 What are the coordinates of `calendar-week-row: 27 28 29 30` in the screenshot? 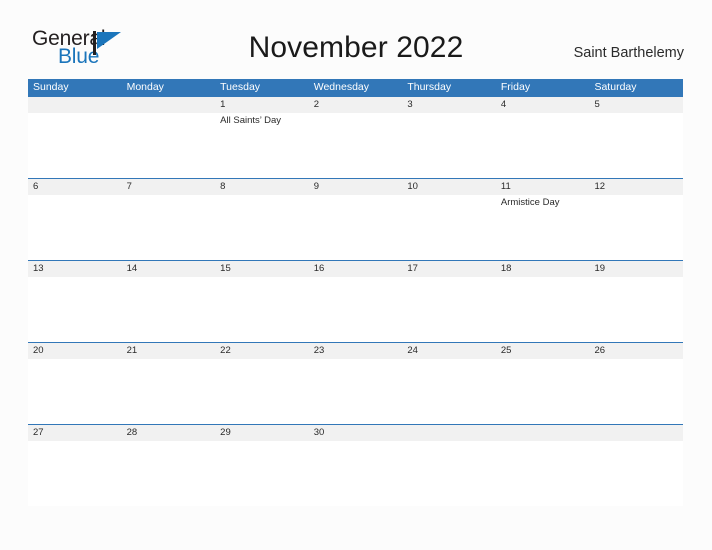 It's located at (355, 465).